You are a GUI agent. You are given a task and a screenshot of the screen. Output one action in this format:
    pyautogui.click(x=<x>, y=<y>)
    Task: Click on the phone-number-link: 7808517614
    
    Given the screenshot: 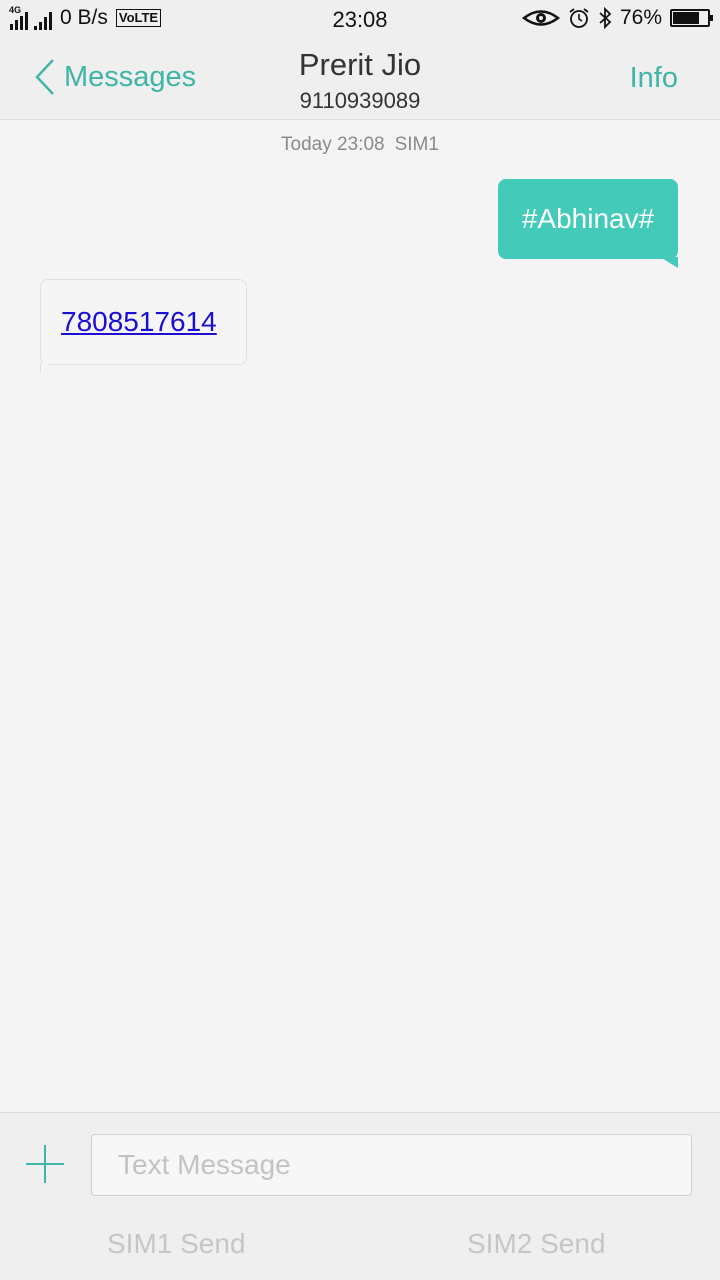 What is the action you would take?
    pyautogui.click(x=139, y=322)
    